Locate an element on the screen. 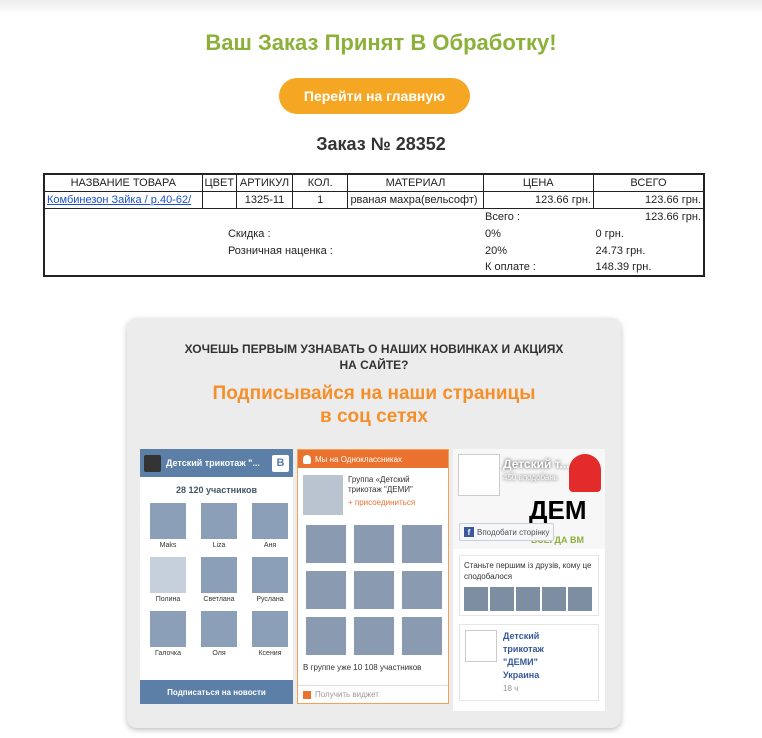 The height and width of the screenshot is (738, 762). discount-row: Скидка : 0% 0 грн. is located at coordinates (374, 233).